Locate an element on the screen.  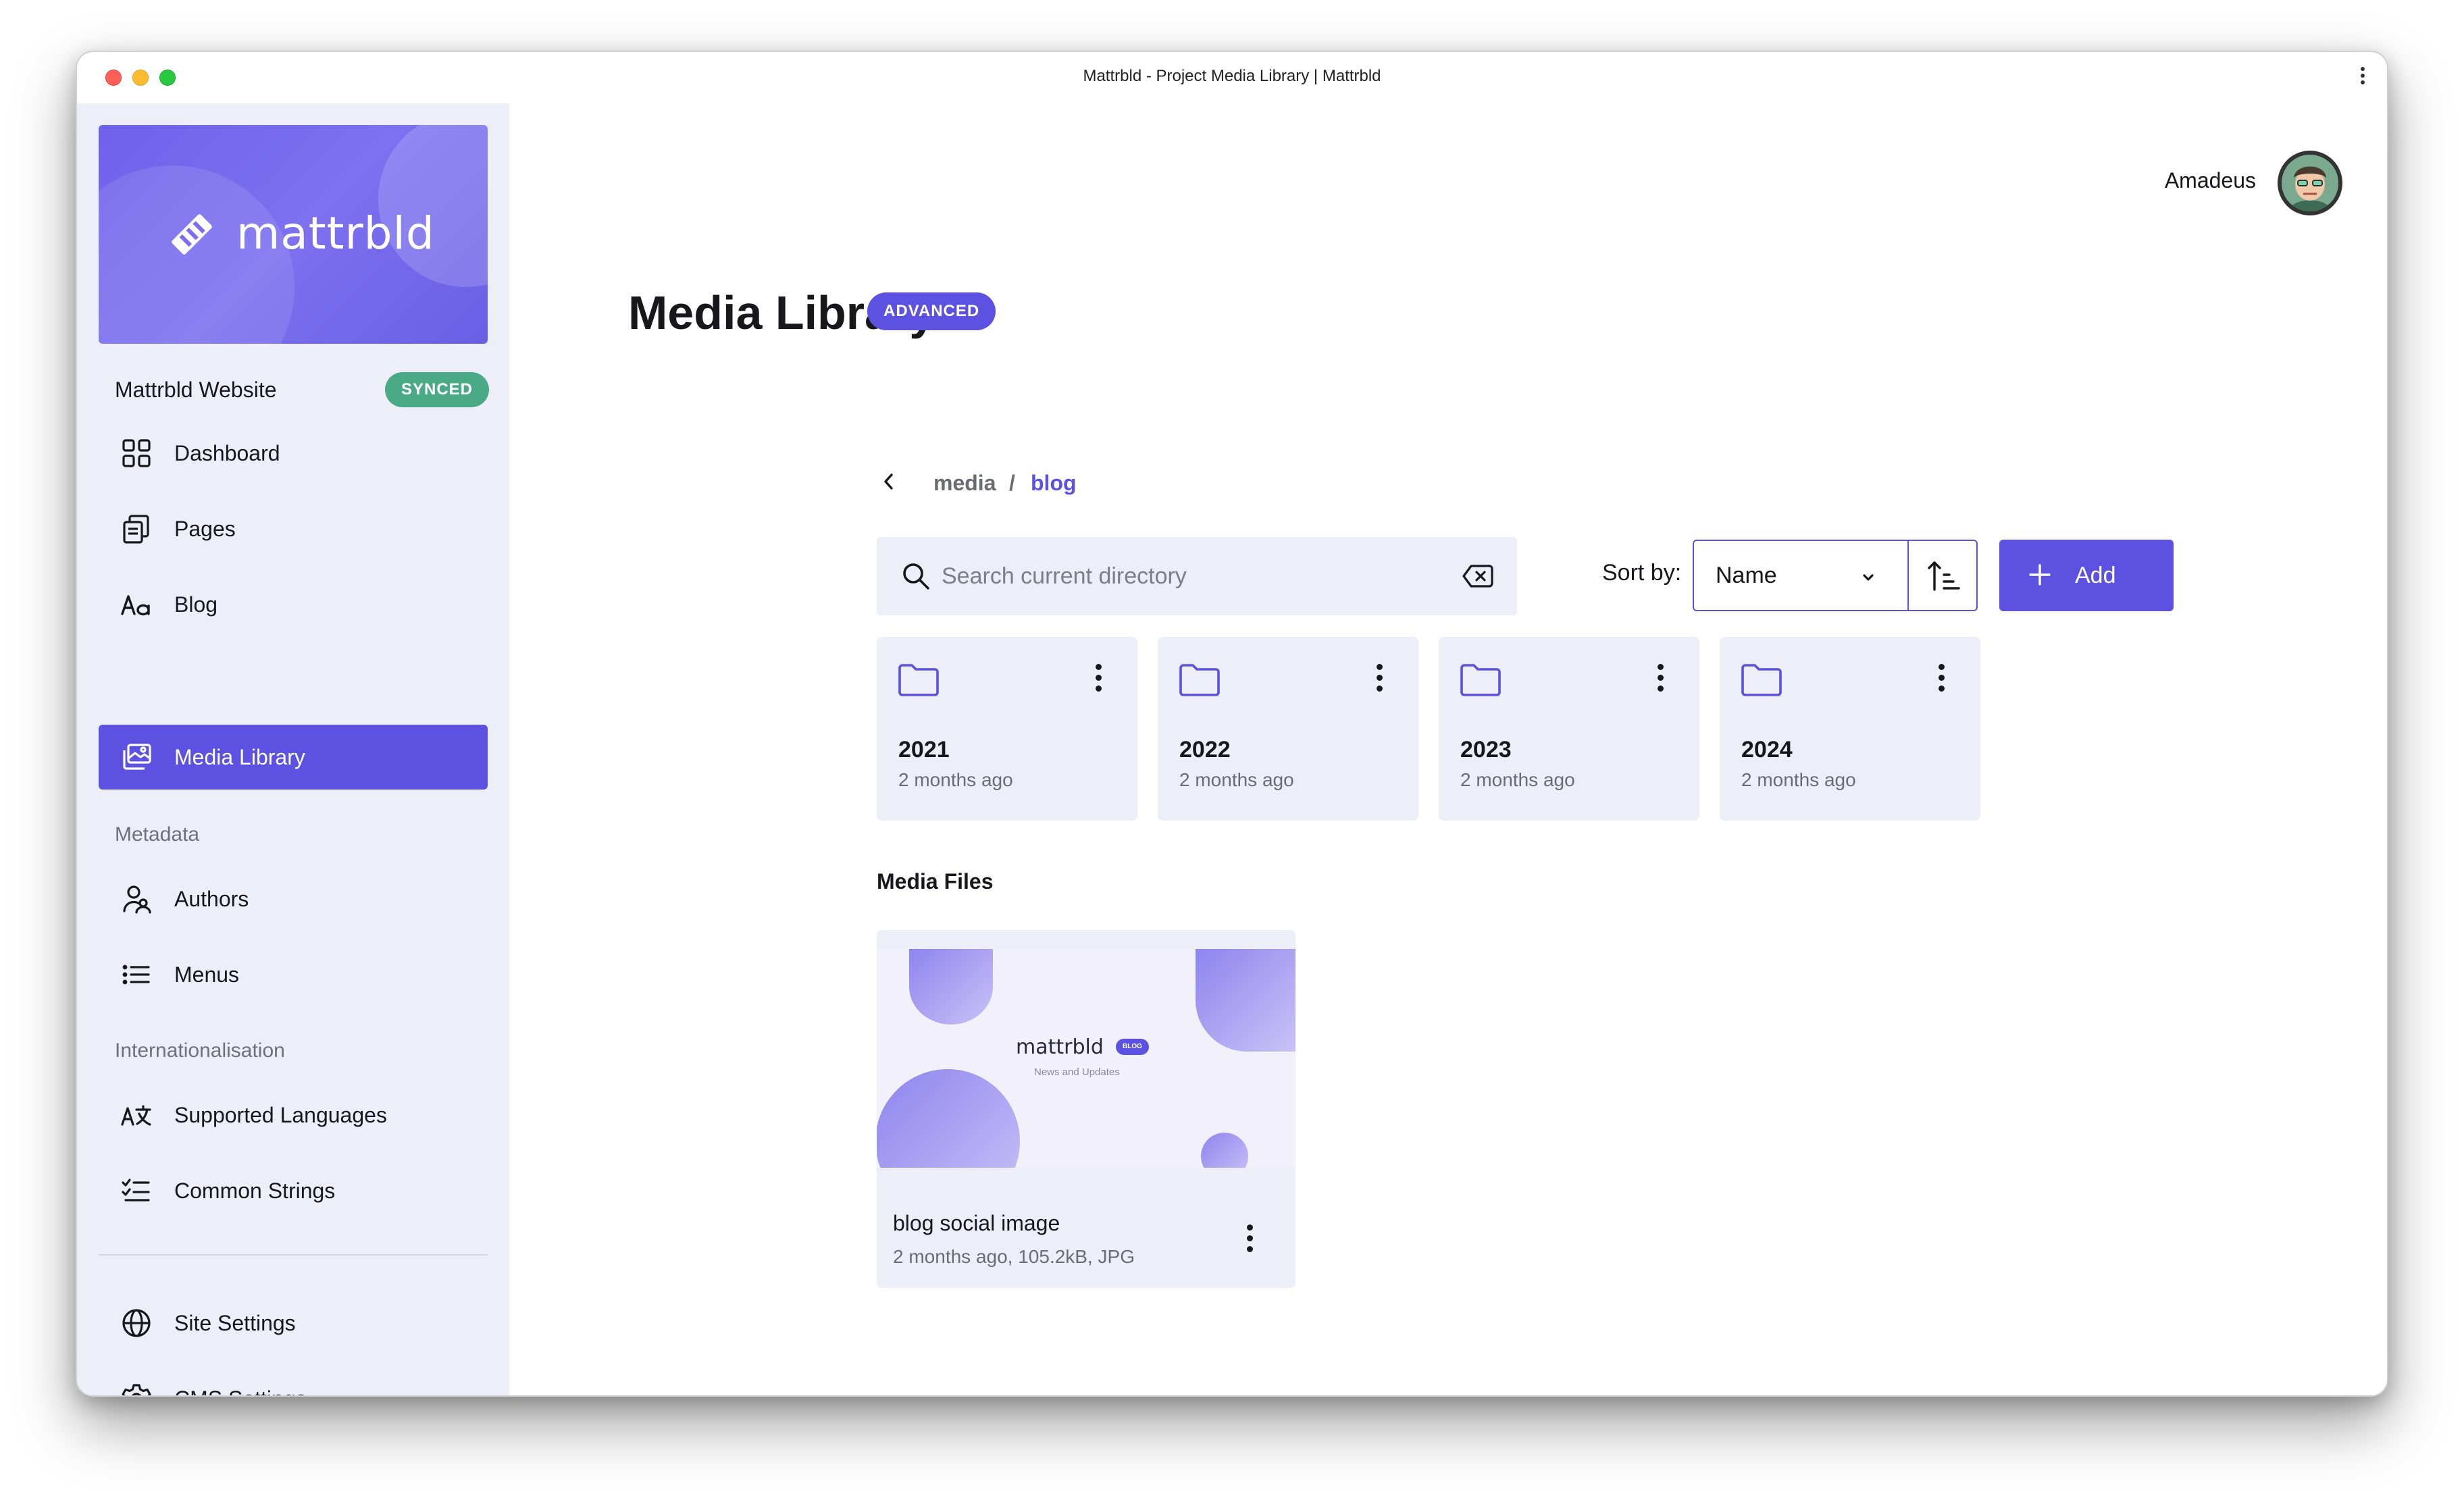
project-row: Mattrbld Website SYNCED is located at coordinates (302, 388).